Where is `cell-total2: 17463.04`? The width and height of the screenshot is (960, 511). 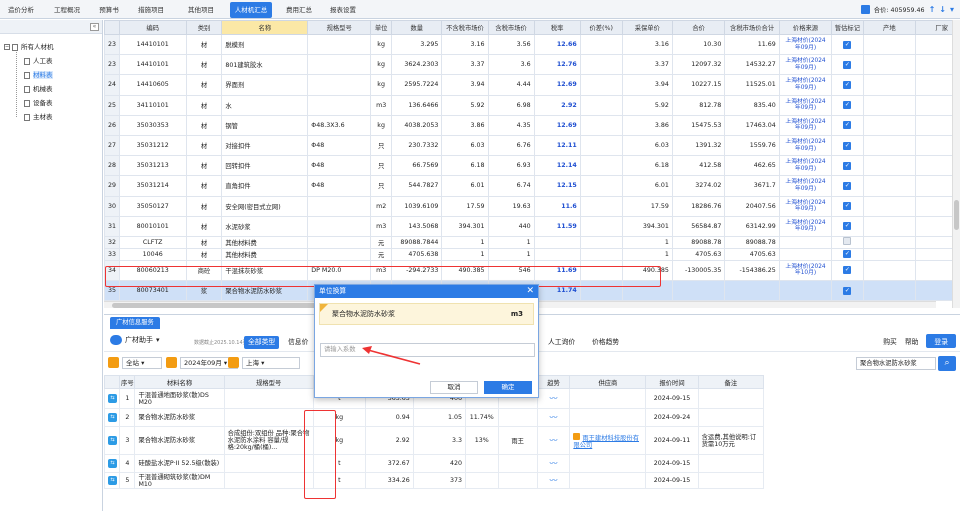
cell-total2: 17463.04 is located at coordinates (752, 125).